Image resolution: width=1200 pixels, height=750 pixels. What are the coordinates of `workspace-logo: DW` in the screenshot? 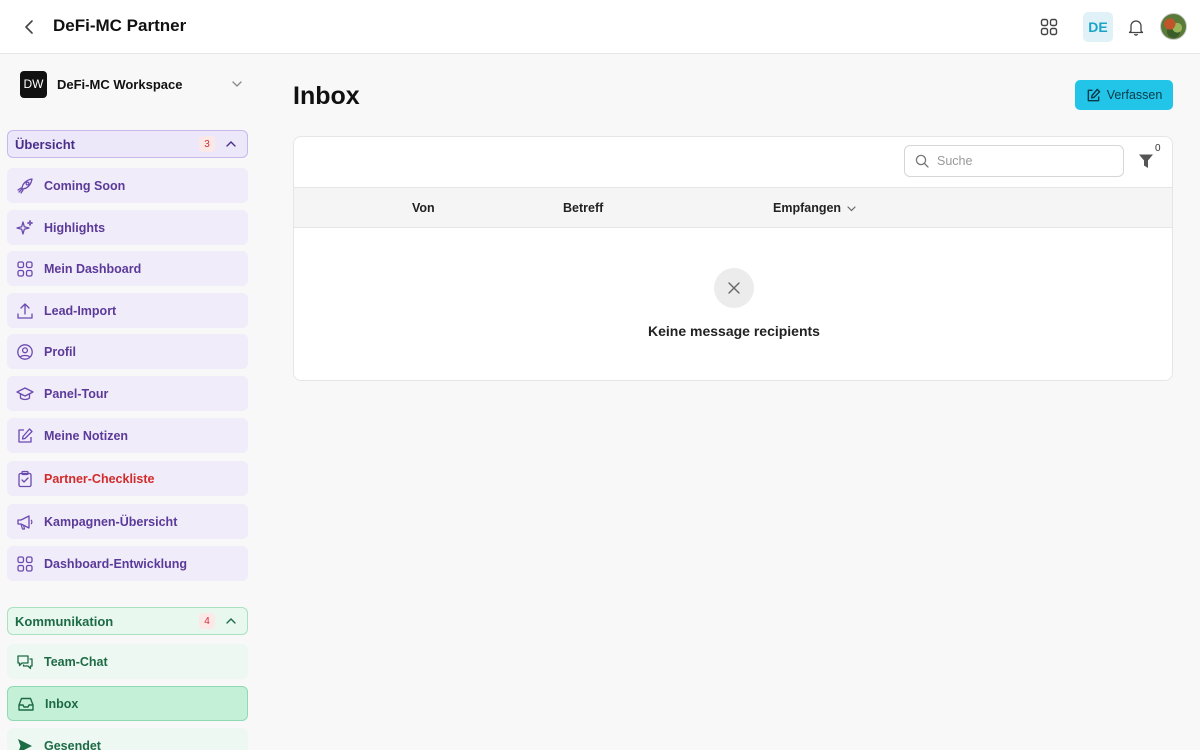 It's located at (33, 84).